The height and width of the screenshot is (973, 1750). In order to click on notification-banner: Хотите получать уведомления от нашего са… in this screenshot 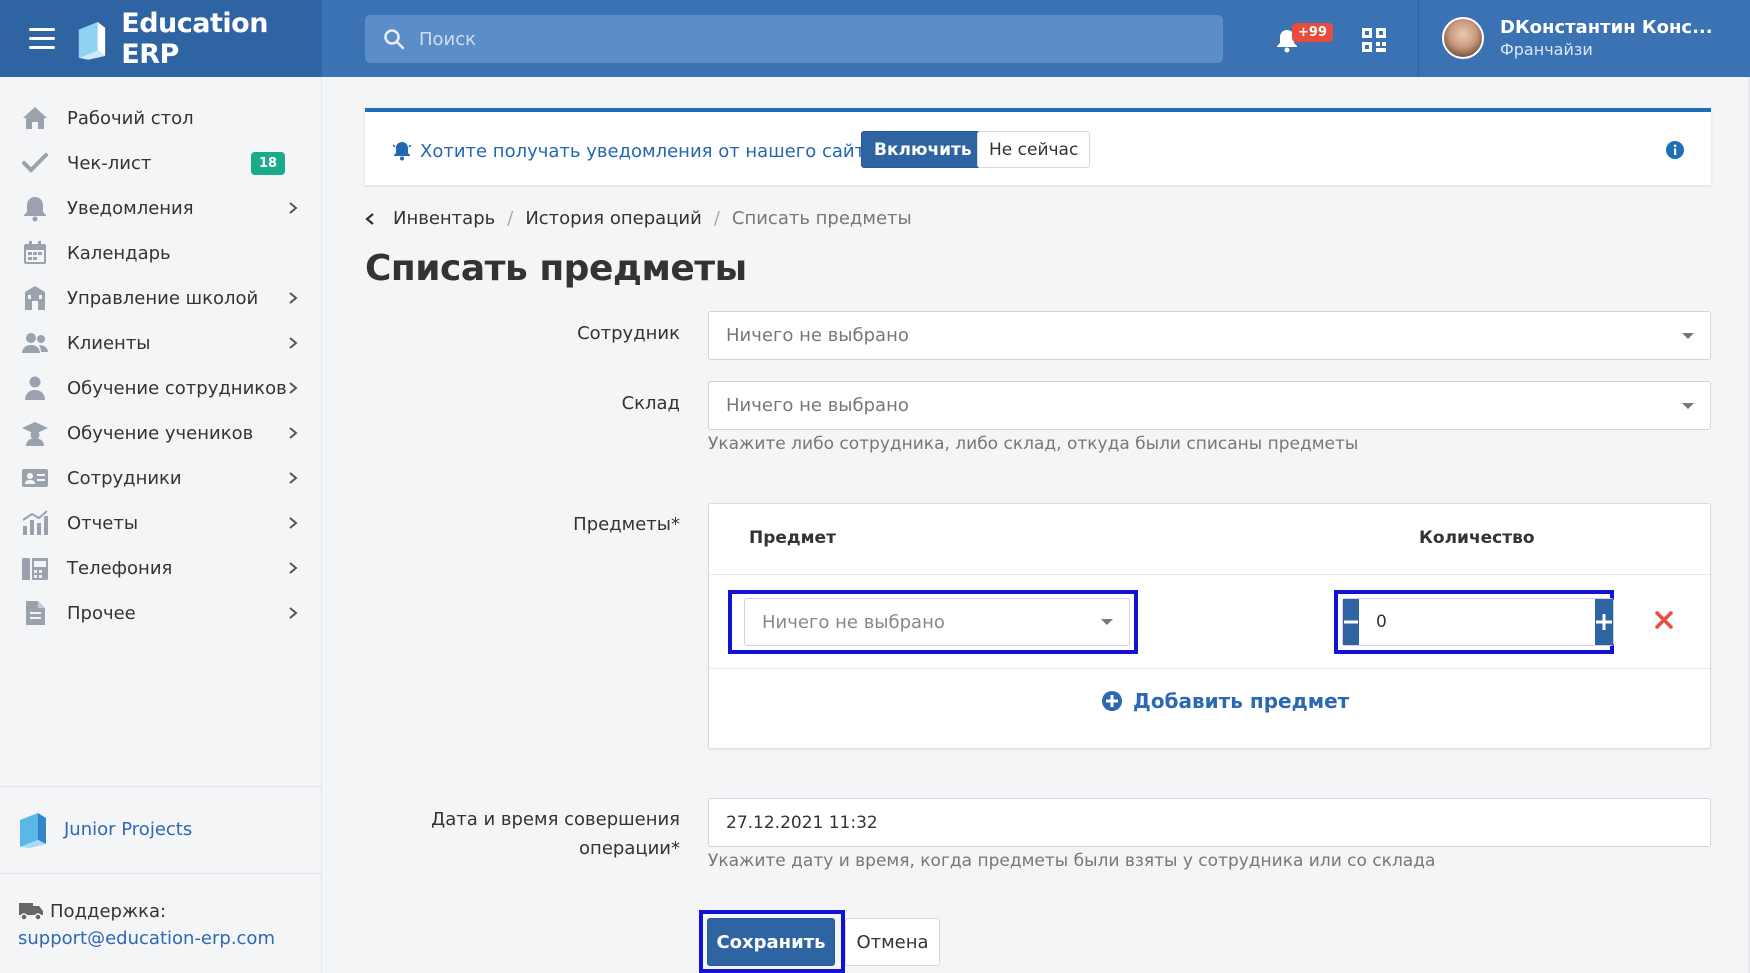, I will do `click(1038, 146)`.